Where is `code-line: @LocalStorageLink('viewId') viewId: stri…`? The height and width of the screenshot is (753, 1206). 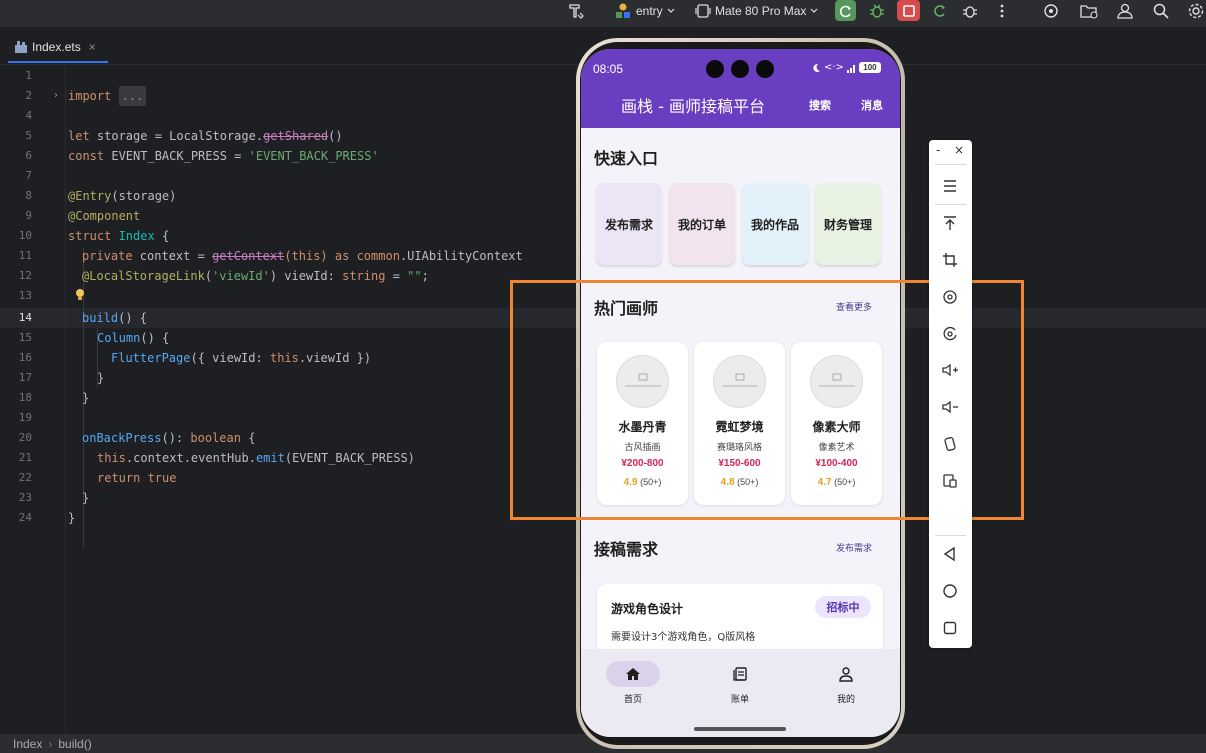
code-line: @LocalStorageLink('viewId') viewId: stri… is located at coordinates (255, 276).